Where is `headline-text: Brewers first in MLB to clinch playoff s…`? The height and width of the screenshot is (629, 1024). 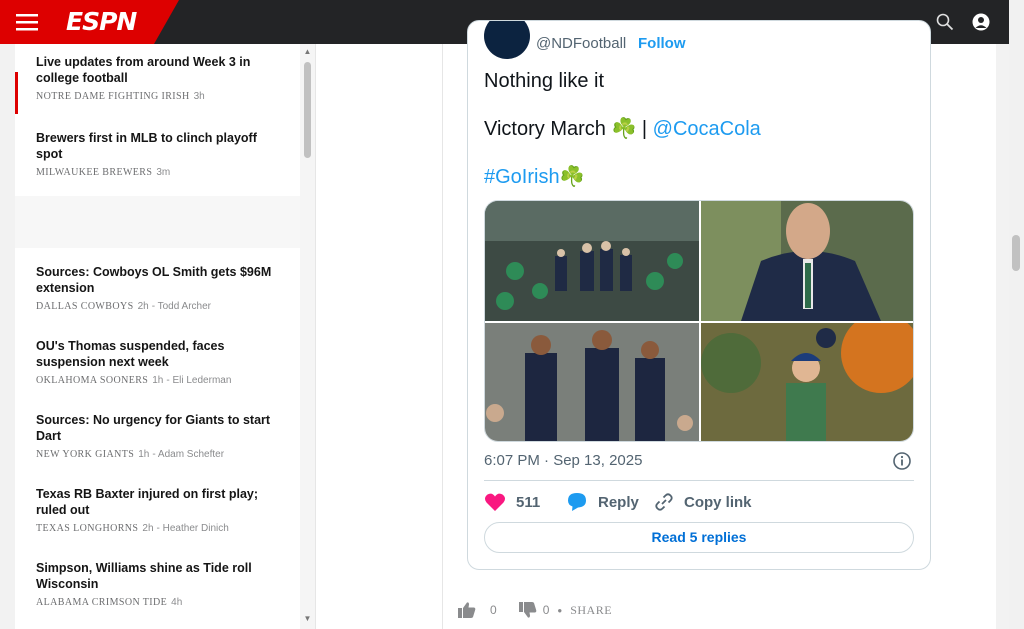 headline-text: Brewers first in MLB to clinch playoff s… is located at coordinates (146, 146).